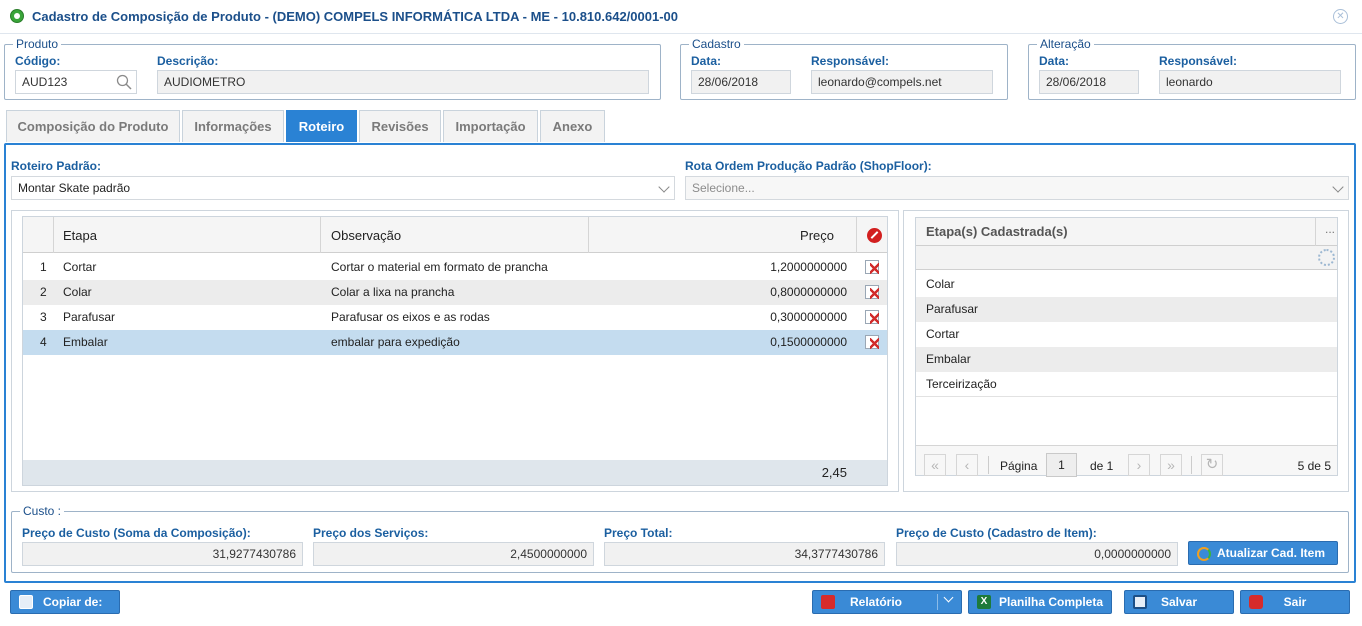 The width and height of the screenshot is (1362, 626). Describe the element at coordinates (76, 82) in the screenshot. I see `codigo-field: AUD123` at that location.